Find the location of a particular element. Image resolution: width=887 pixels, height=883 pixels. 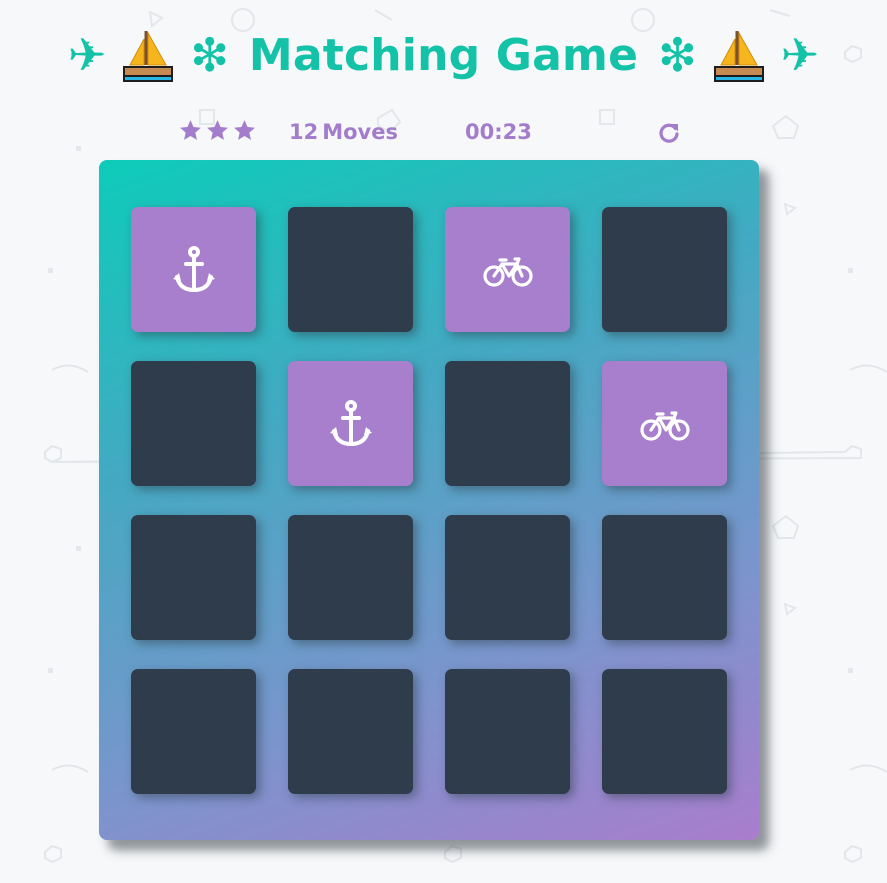

page-title: Matching Game is located at coordinates (443, 55).